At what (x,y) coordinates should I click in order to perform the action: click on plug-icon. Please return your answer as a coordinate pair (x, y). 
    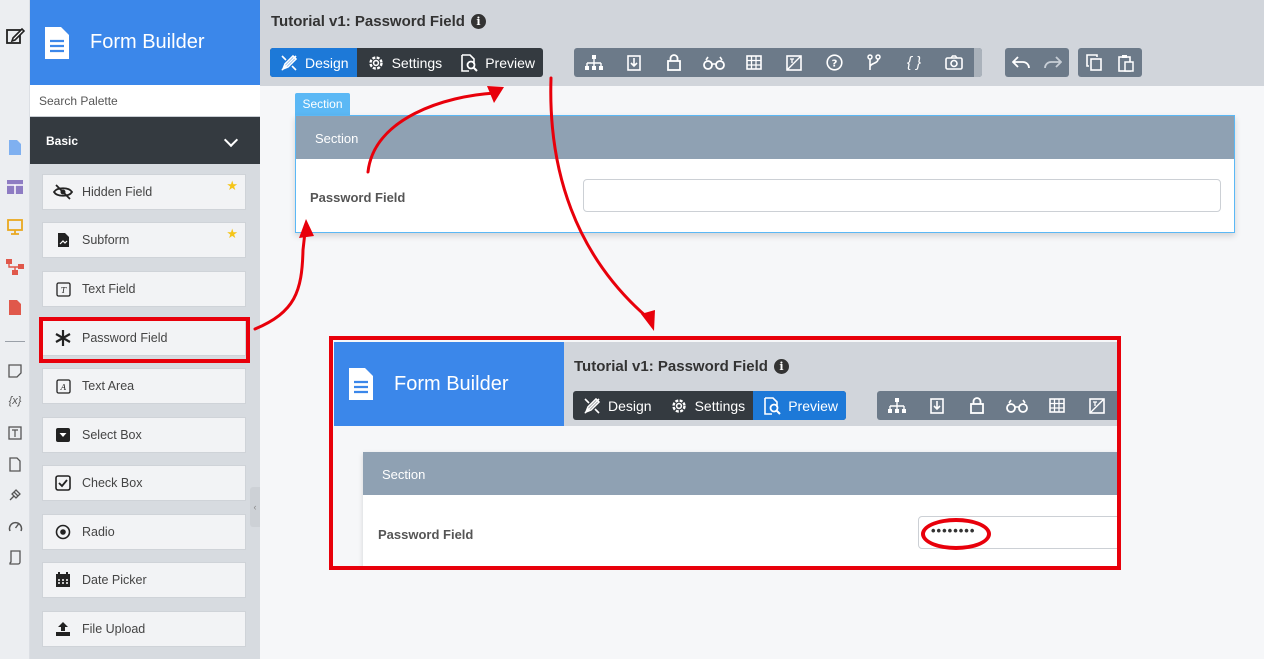
    Looking at the image, I should click on (15, 495).